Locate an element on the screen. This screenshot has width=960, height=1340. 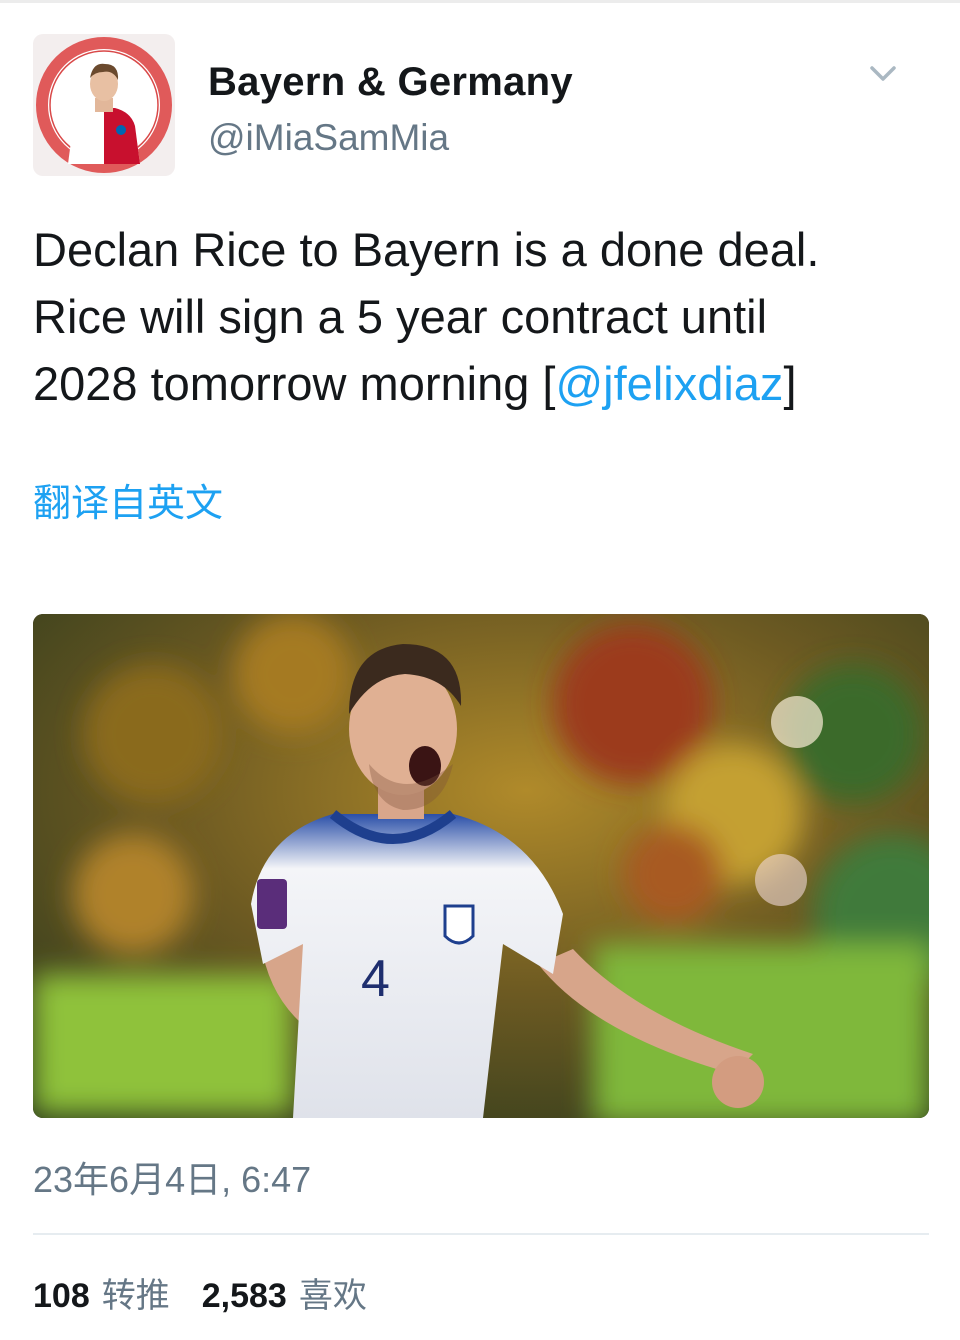
tweet-text-line: Declan Rice to Bayern is a done deal. is located at coordinates (426, 249).